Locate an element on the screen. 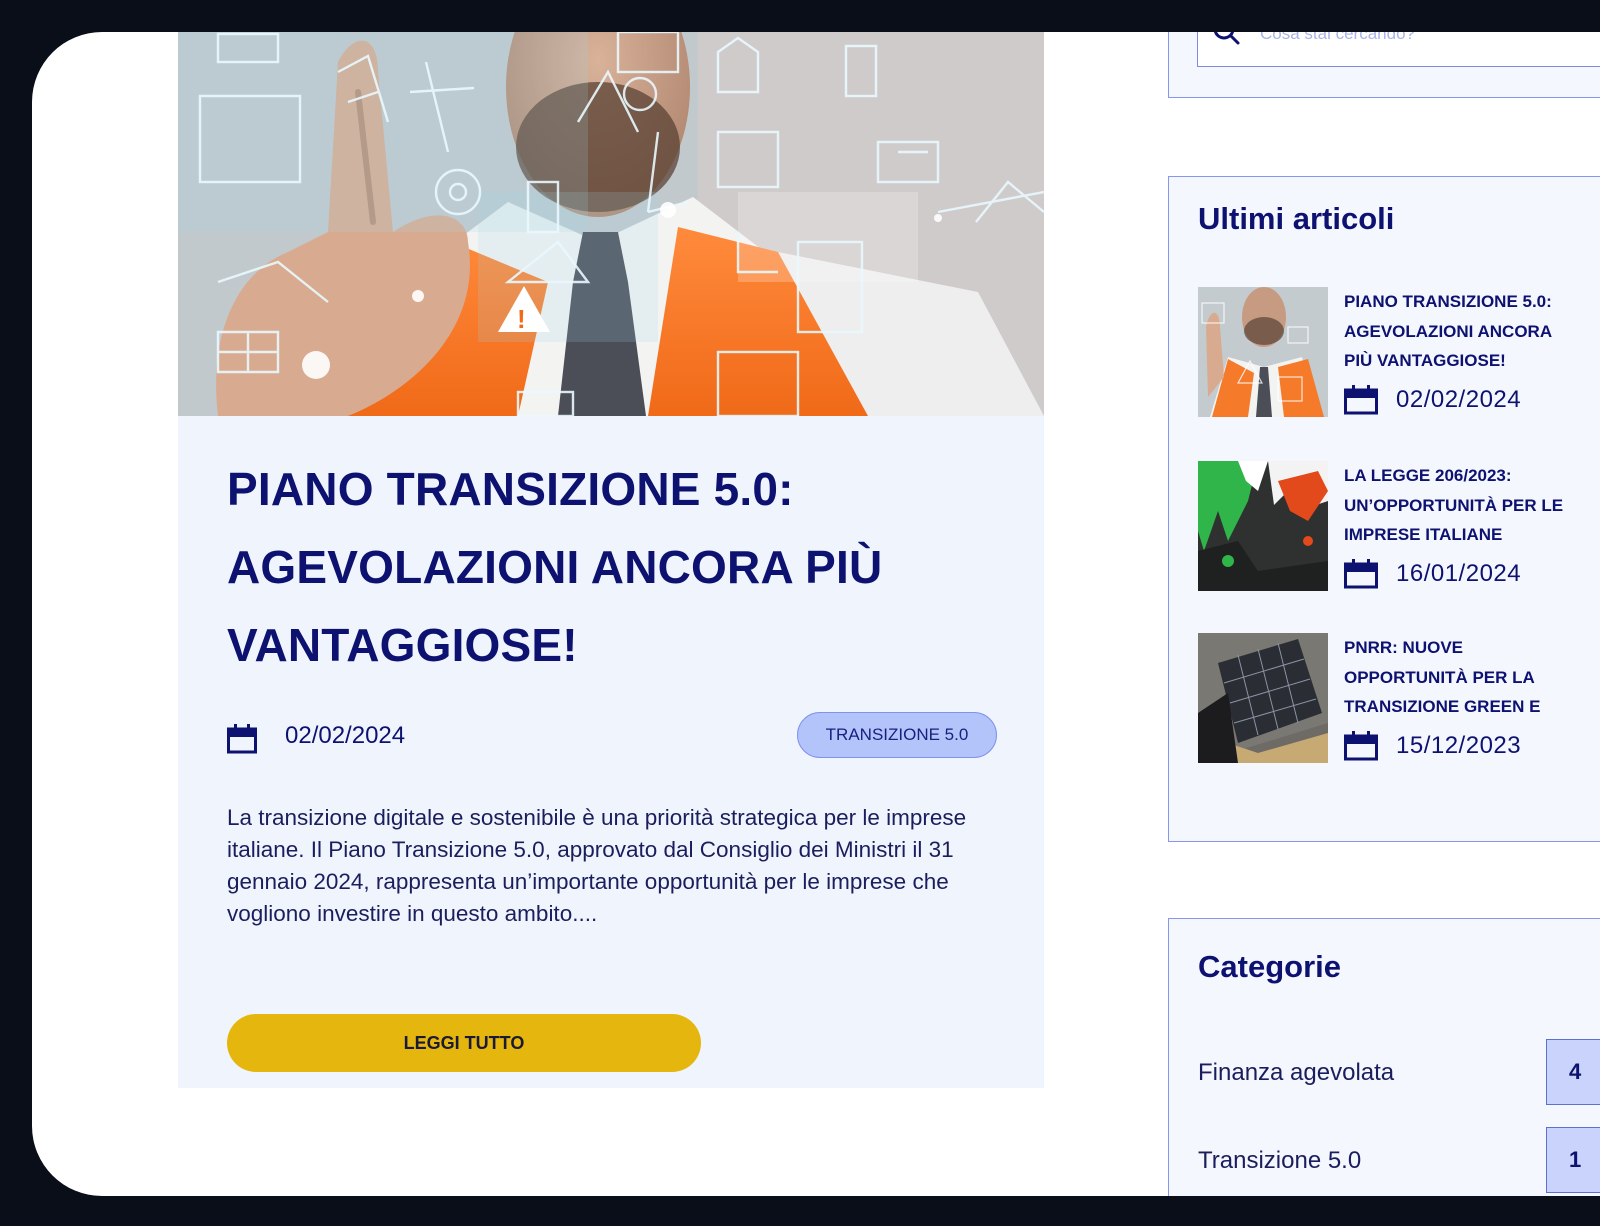  recent-article-date-row: 02/02/2024 is located at coordinates (1472, 399).